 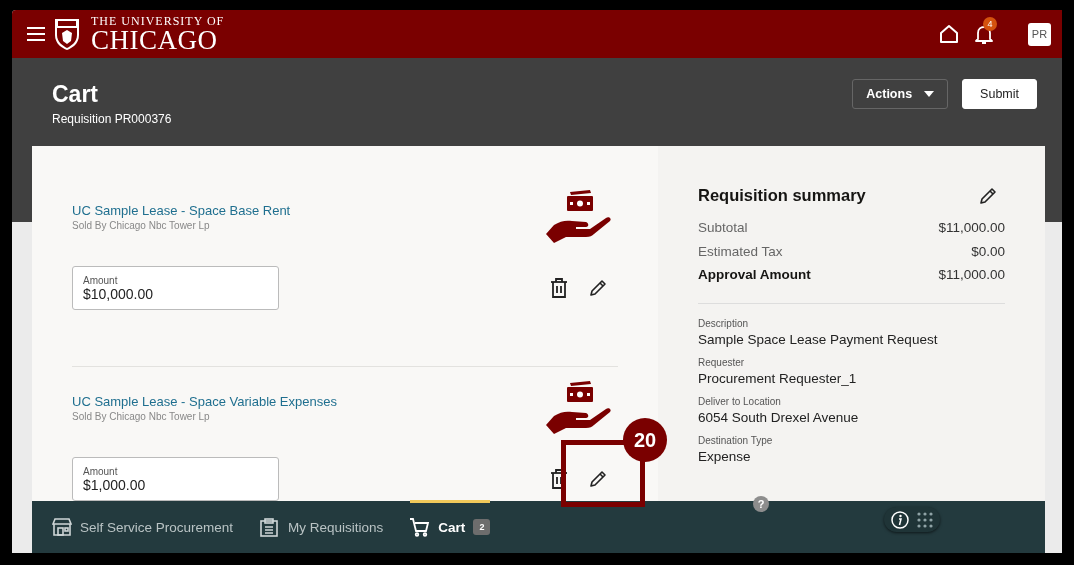 I want to click on amount-field: Amount $10,000.00, so click(x=175, y=288).